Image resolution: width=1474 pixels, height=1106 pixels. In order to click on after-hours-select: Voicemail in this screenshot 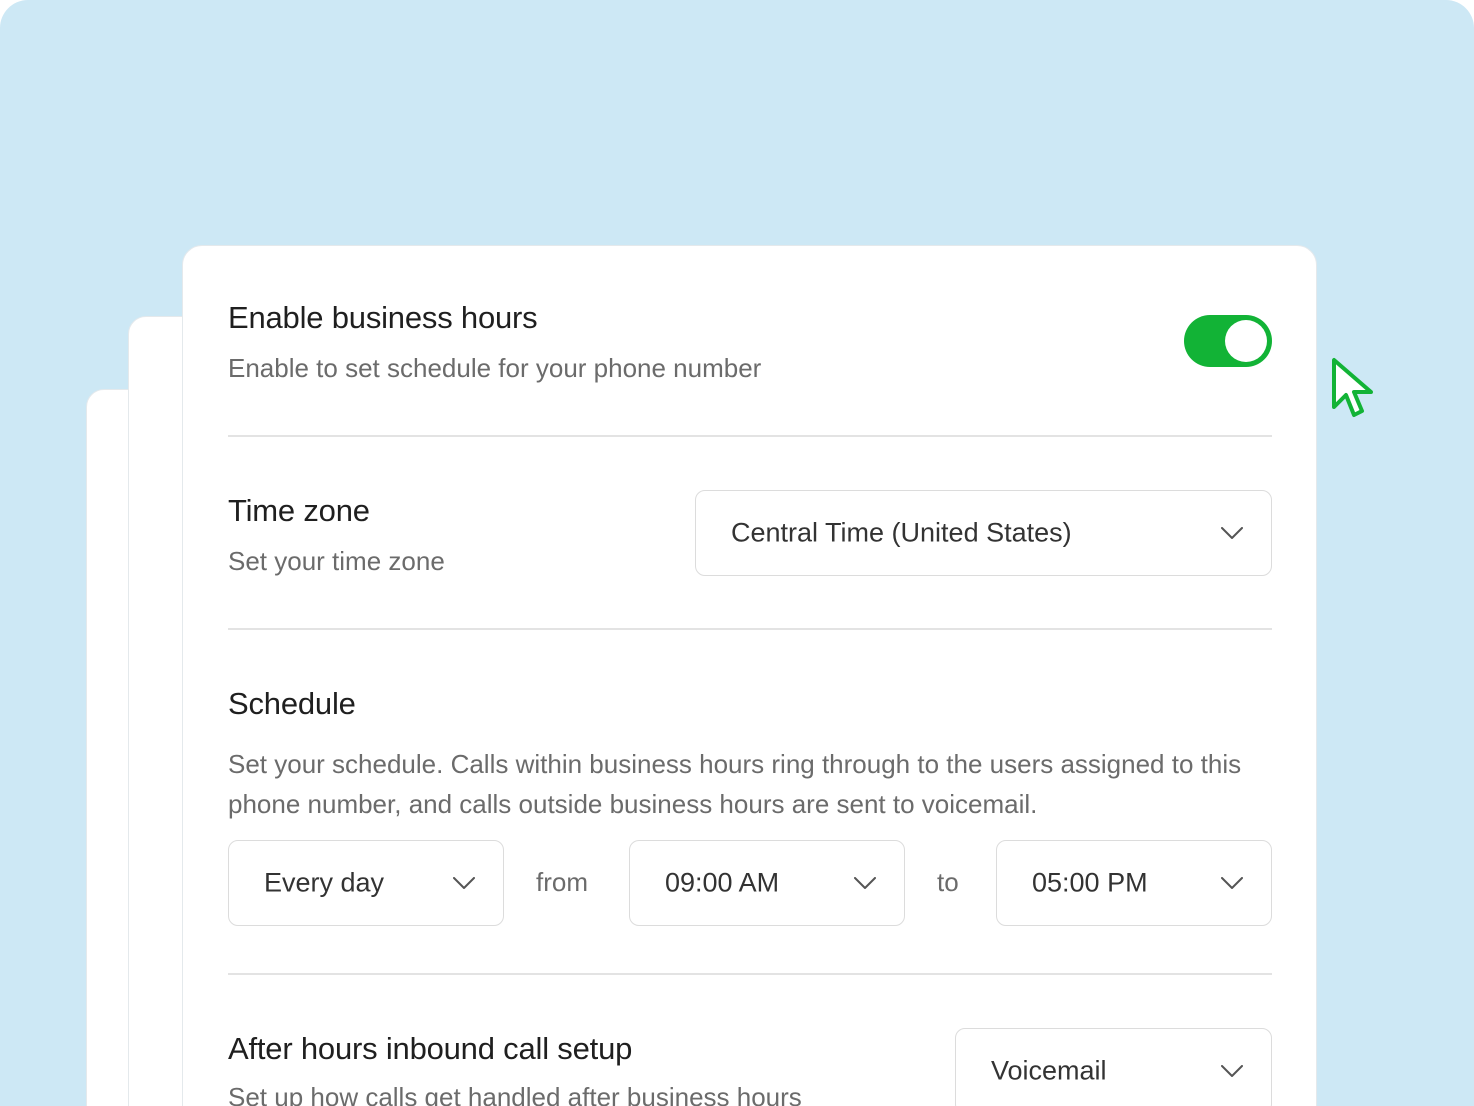, I will do `click(1113, 1067)`.